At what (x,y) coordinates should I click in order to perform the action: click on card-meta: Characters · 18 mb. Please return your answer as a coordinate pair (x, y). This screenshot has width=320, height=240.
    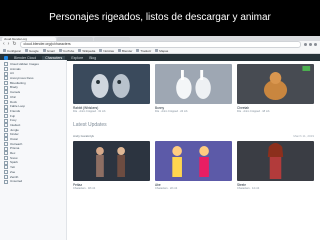
    Looking at the image, I should click on (84, 188).